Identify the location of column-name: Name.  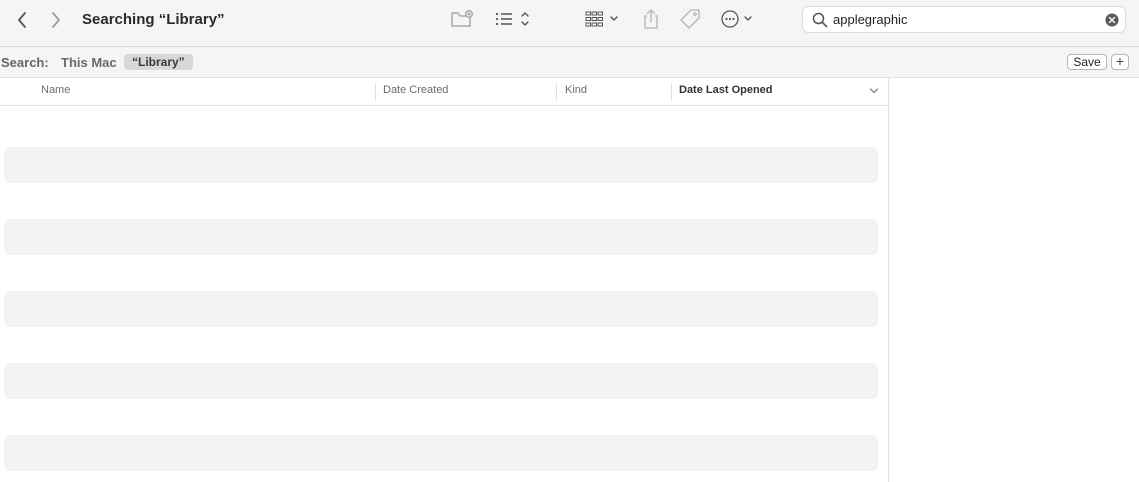
(55, 90).